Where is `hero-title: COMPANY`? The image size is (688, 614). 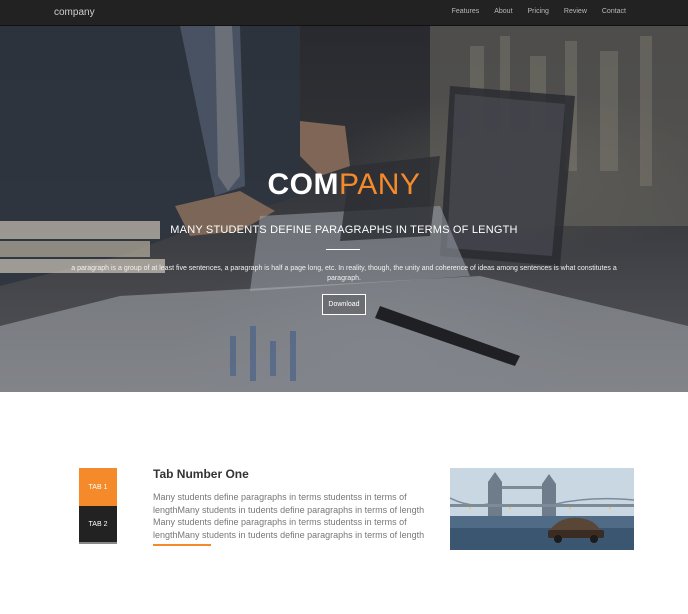 hero-title: COMPANY is located at coordinates (344, 185).